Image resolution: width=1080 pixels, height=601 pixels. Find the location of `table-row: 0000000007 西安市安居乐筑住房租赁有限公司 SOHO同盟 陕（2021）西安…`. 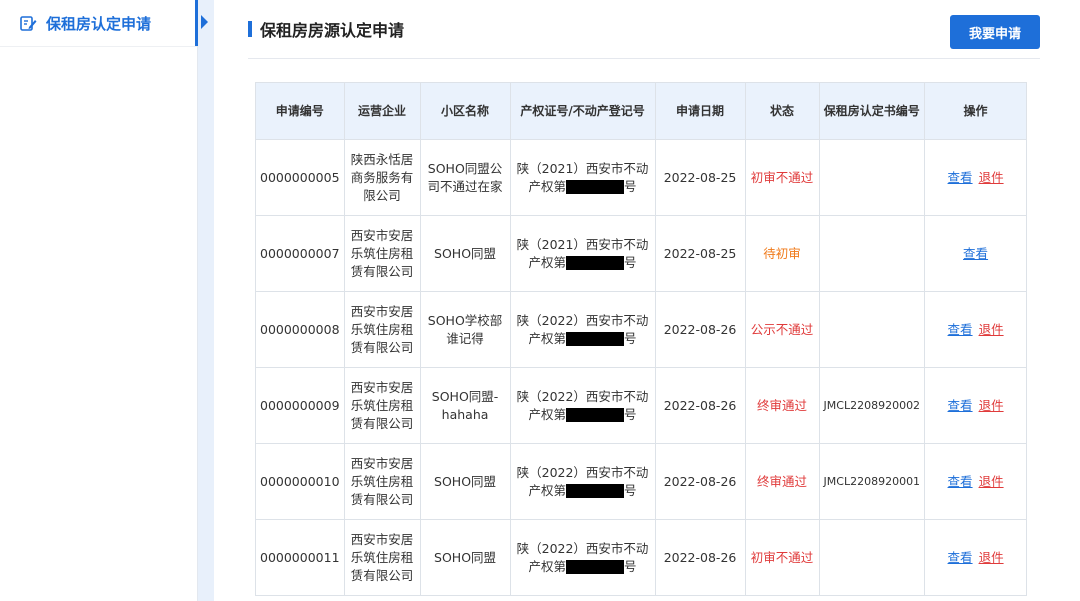

table-row: 0000000007 西安市安居乐筑住房租赁有限公司 SOHO同盟 陕（2021）西安… is located at coordinates (641, 253).